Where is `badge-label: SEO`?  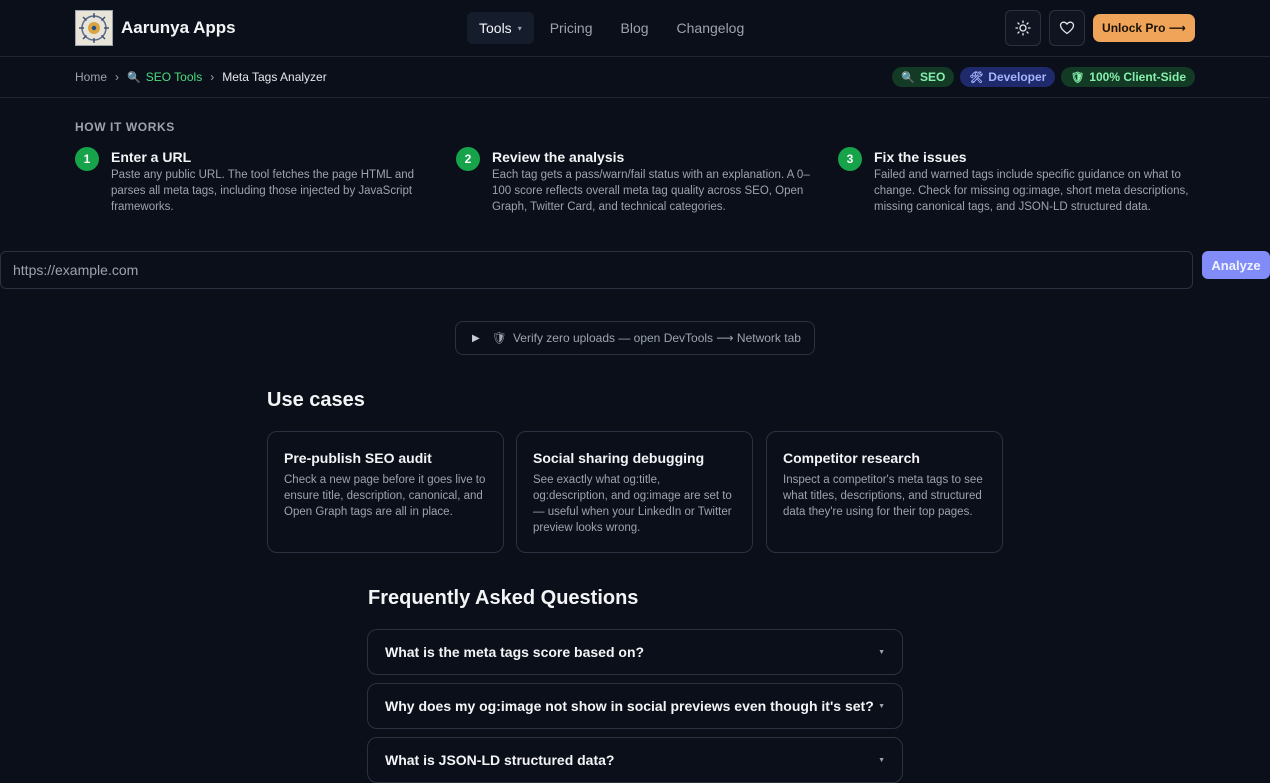 badge-label: SEO is located at coordinates (932, 77).